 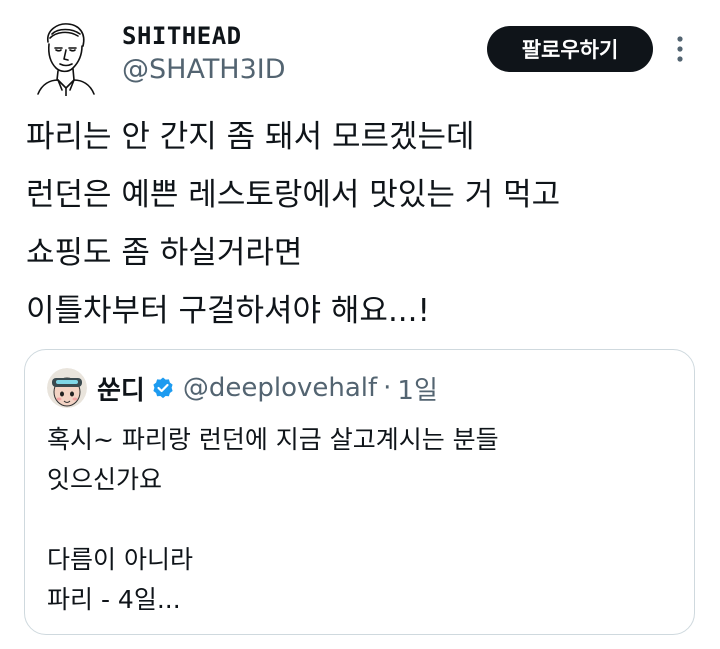 What do you see at coordinates (680, 49) in the screenshot?
I see `more-vertical-icon` at bounding box center [680, 49].